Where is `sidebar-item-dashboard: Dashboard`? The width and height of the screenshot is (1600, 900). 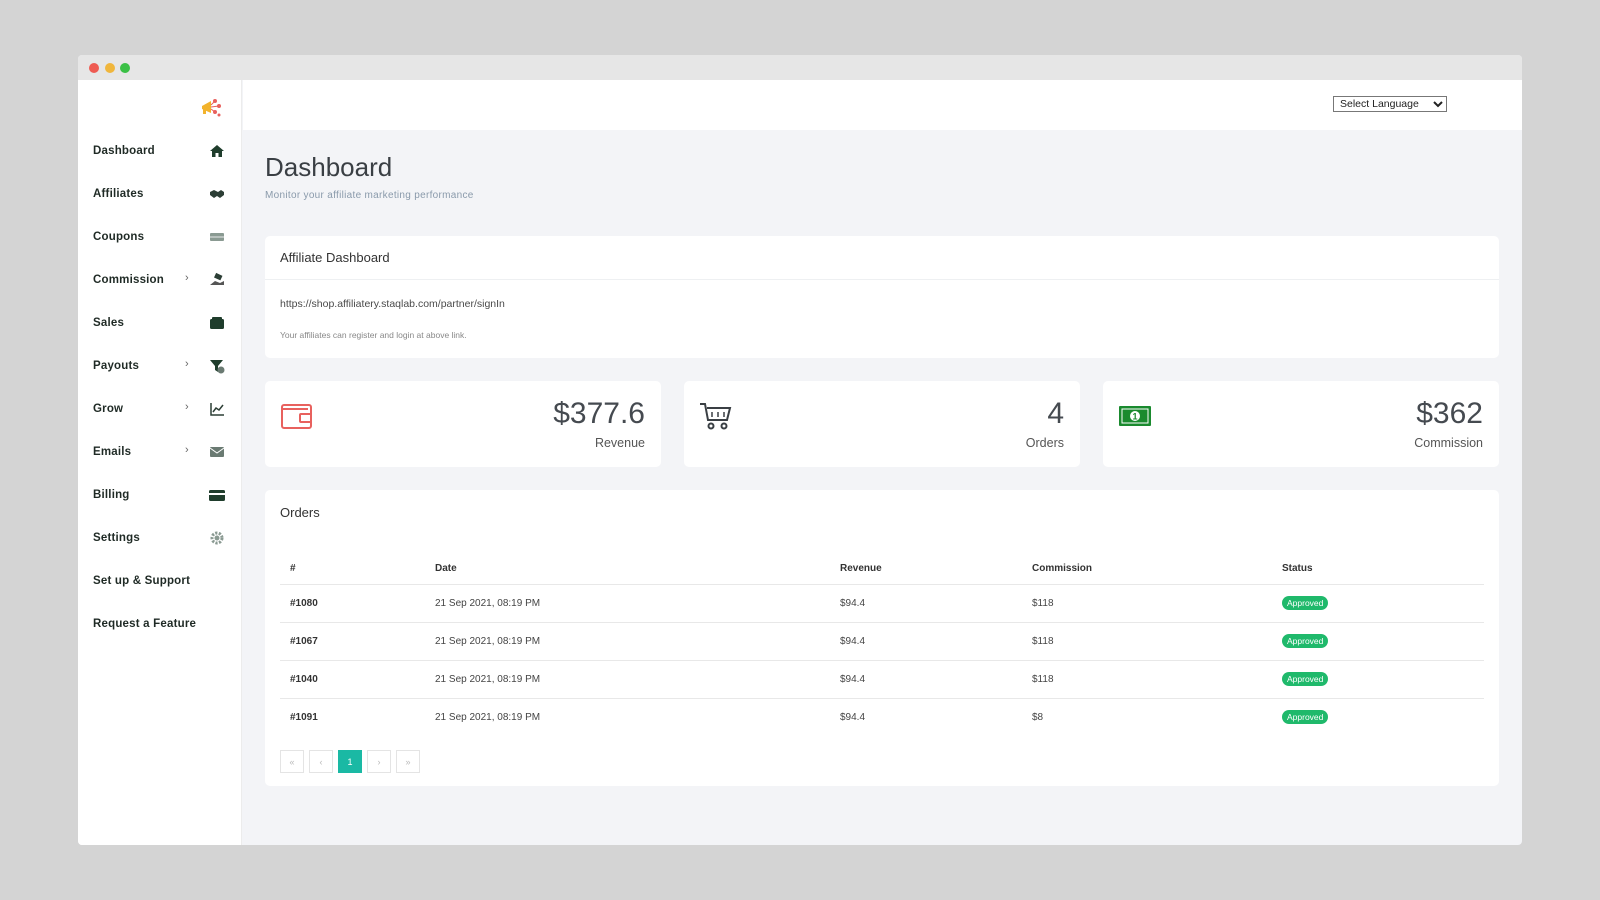
sidebar-item-dashboard: Dashboard is located at coordinates (160, 151).